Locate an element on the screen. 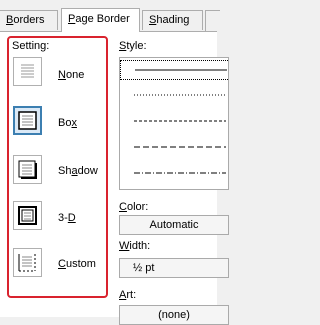  style-item-solid is located at coordinates (174, 70).